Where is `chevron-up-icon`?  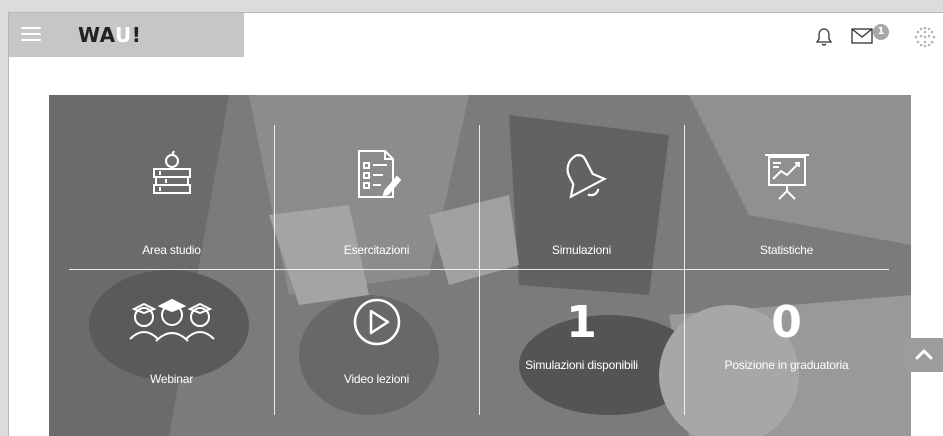 chevron-up-icon is located at coordinates (924, 354).